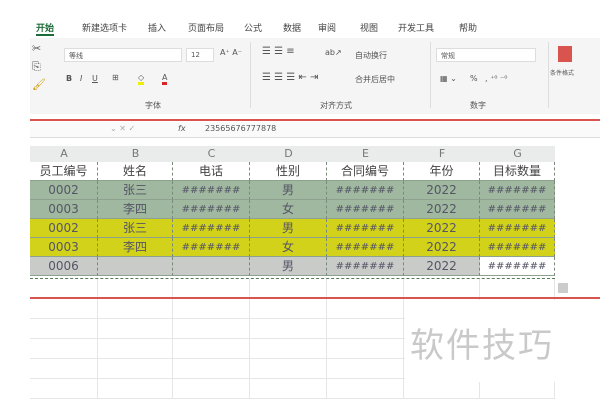 Image resolution: width=600 pixels, height=400 pixels. What do you see at coordinates (240, 128) in the screenshot?
I see `formula-input: 23565676777878` at bounding box center [240, 128].